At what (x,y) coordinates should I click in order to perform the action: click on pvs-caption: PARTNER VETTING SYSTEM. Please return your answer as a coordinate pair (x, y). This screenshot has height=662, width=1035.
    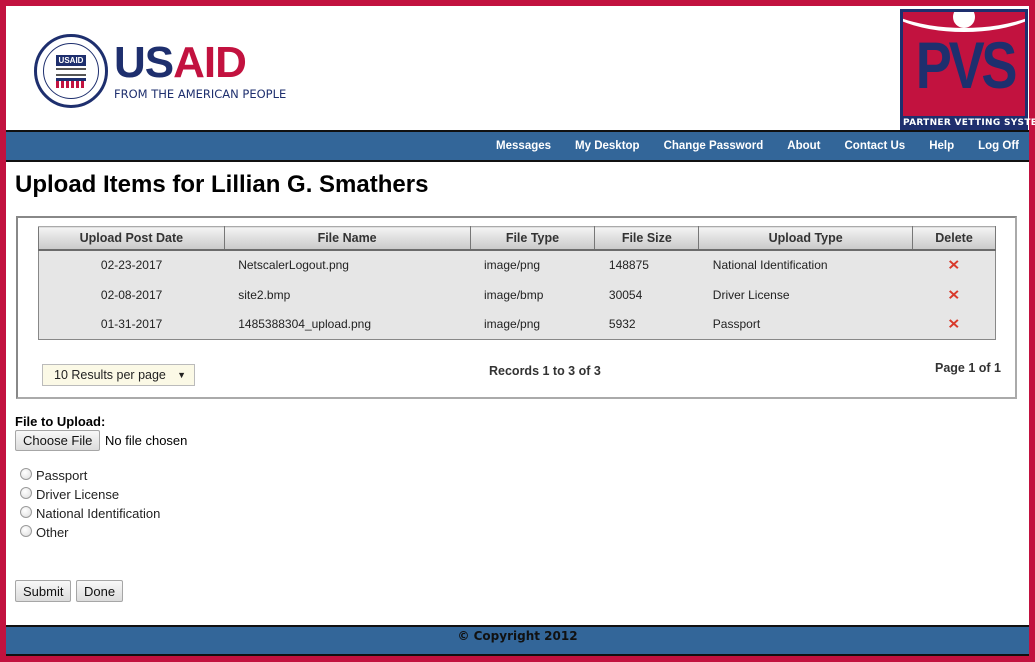
    Looking at the image, I should click on (969, 123).